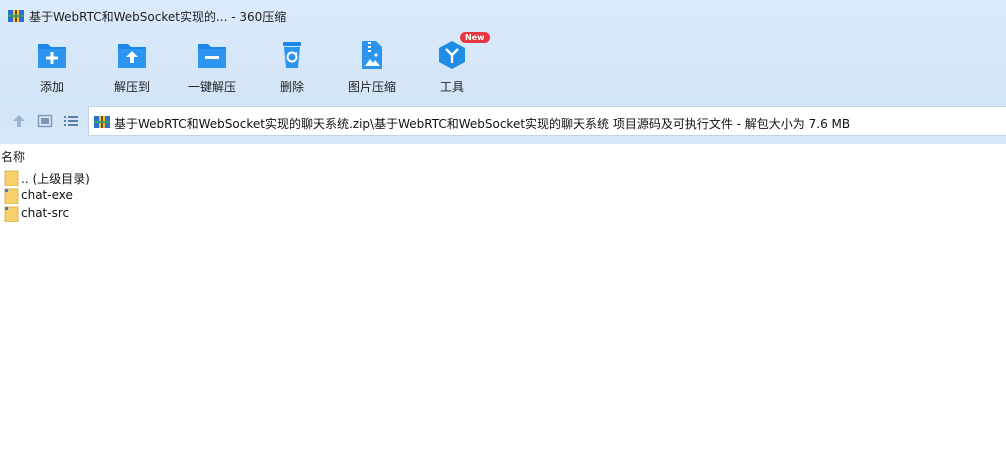 The image size is (1006, 455). What do you see at coordinates (212, 56) in the screenshot?
I see `one-click-extract-icon` at bounding box center [212, 56].